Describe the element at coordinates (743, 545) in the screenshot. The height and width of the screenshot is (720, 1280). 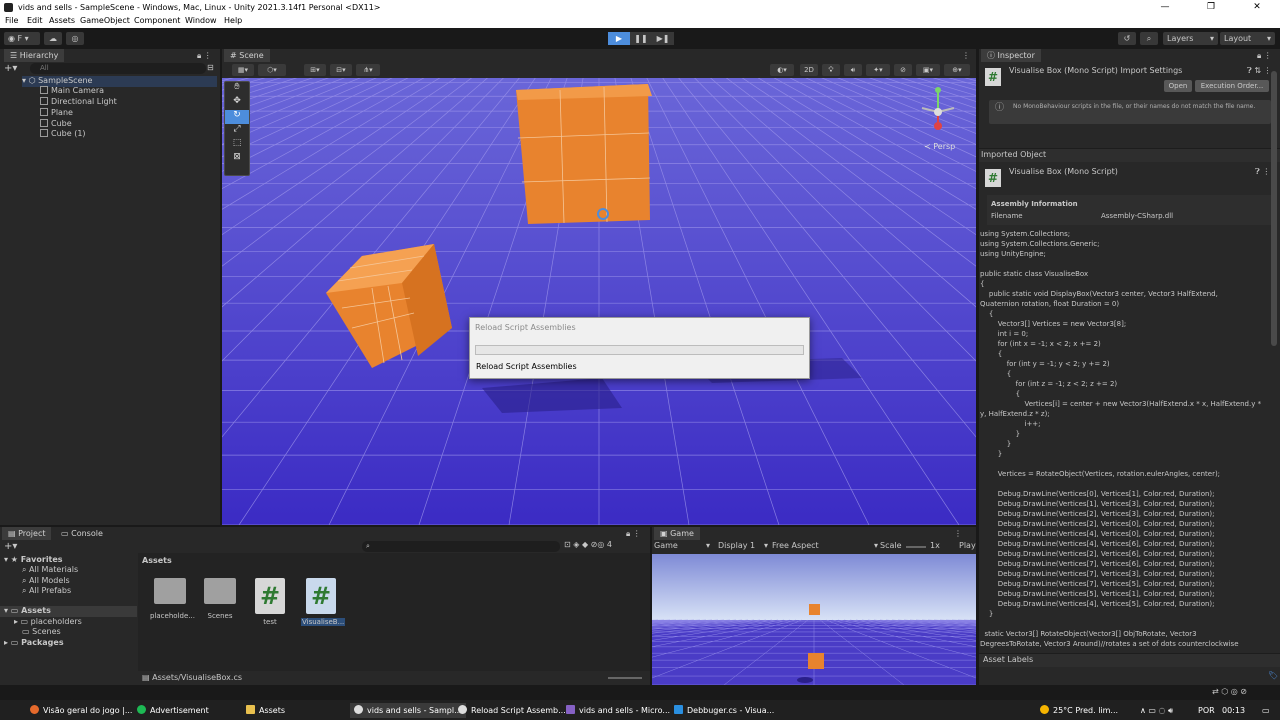
I see `display-dropdown: Display 1 ▾` at that location.